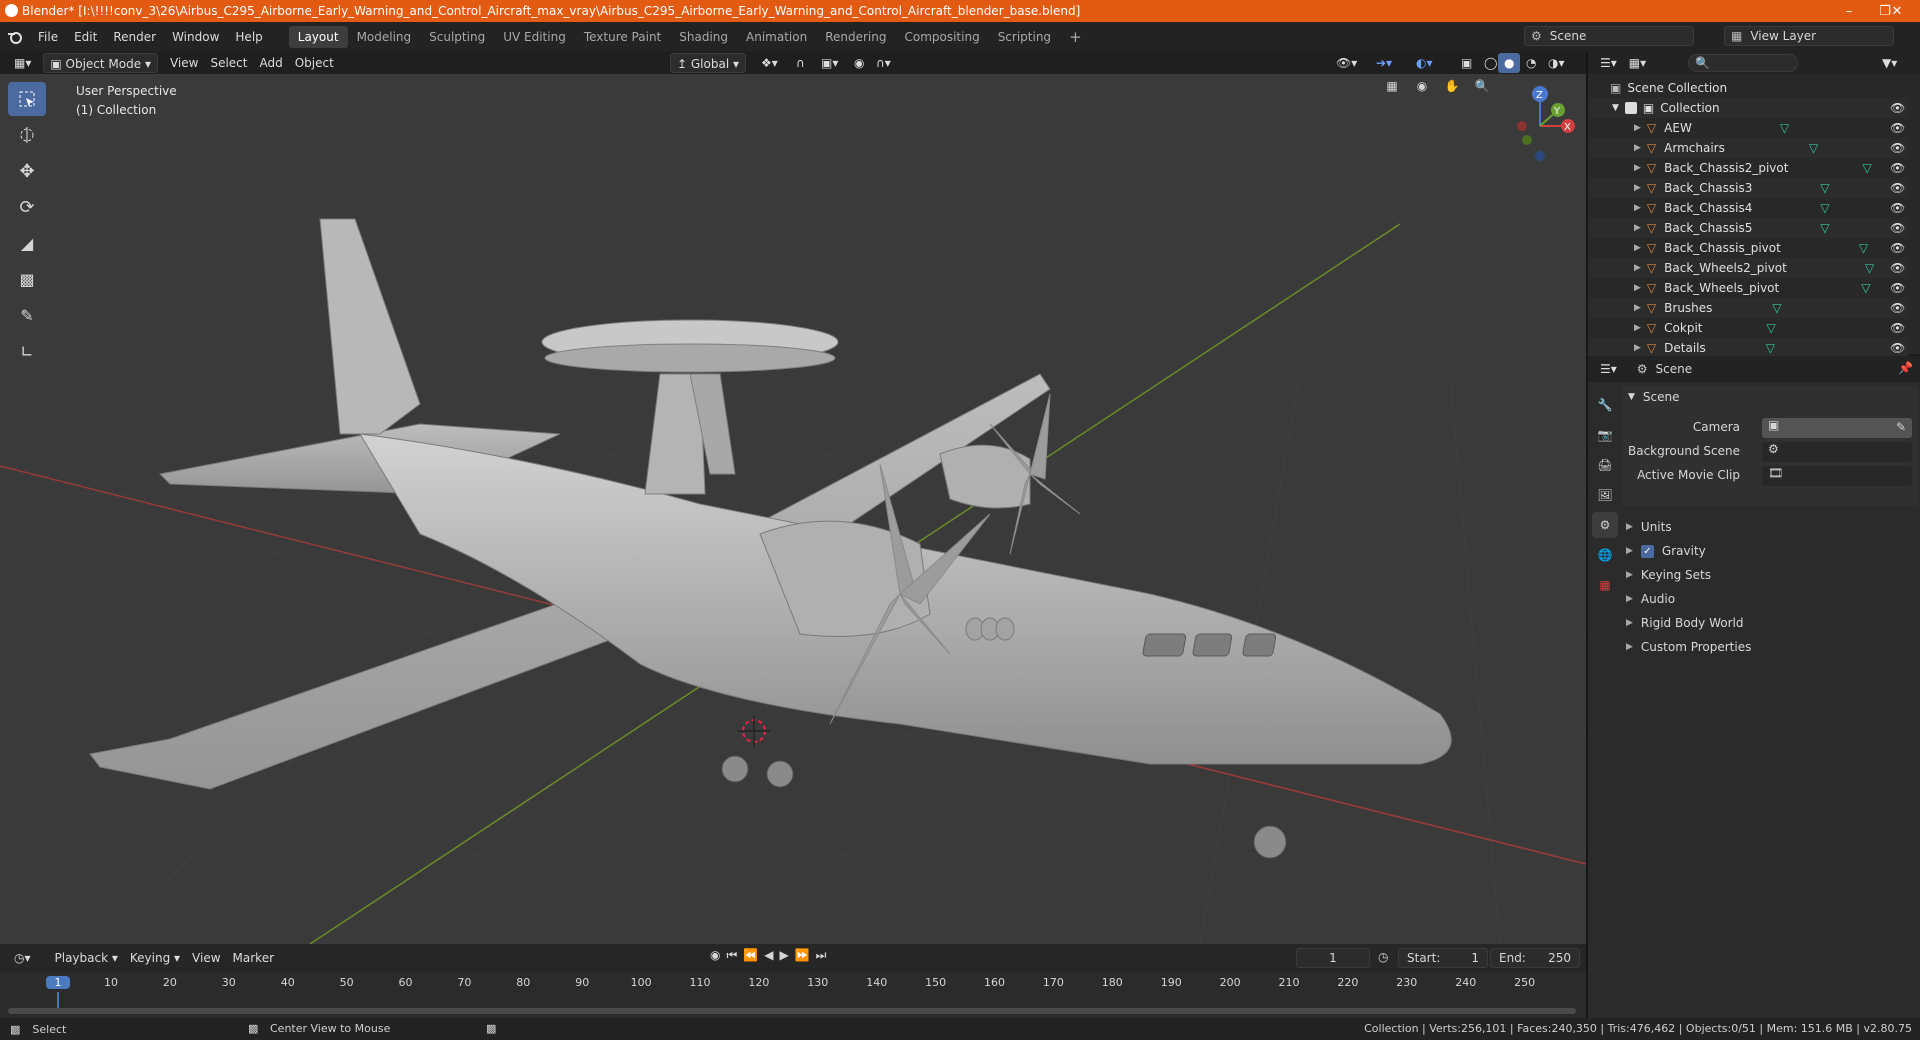 This screenshot has width=1920, height=1040. I want to click on measure-tool-icon: ∟, so click(27, 351).